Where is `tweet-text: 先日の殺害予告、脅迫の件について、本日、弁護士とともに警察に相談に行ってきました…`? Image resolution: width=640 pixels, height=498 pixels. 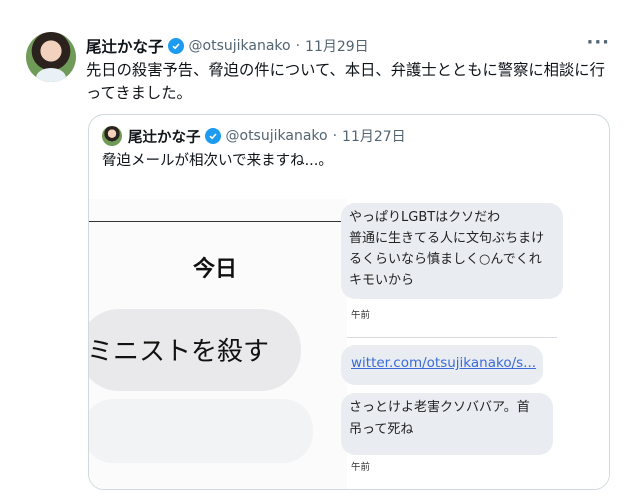 tweet-text: 先日の殺害予告、脅迫の件について、本日、弁護士とともに警察に相談に行ってきました… is located at coordinates (345, 81).